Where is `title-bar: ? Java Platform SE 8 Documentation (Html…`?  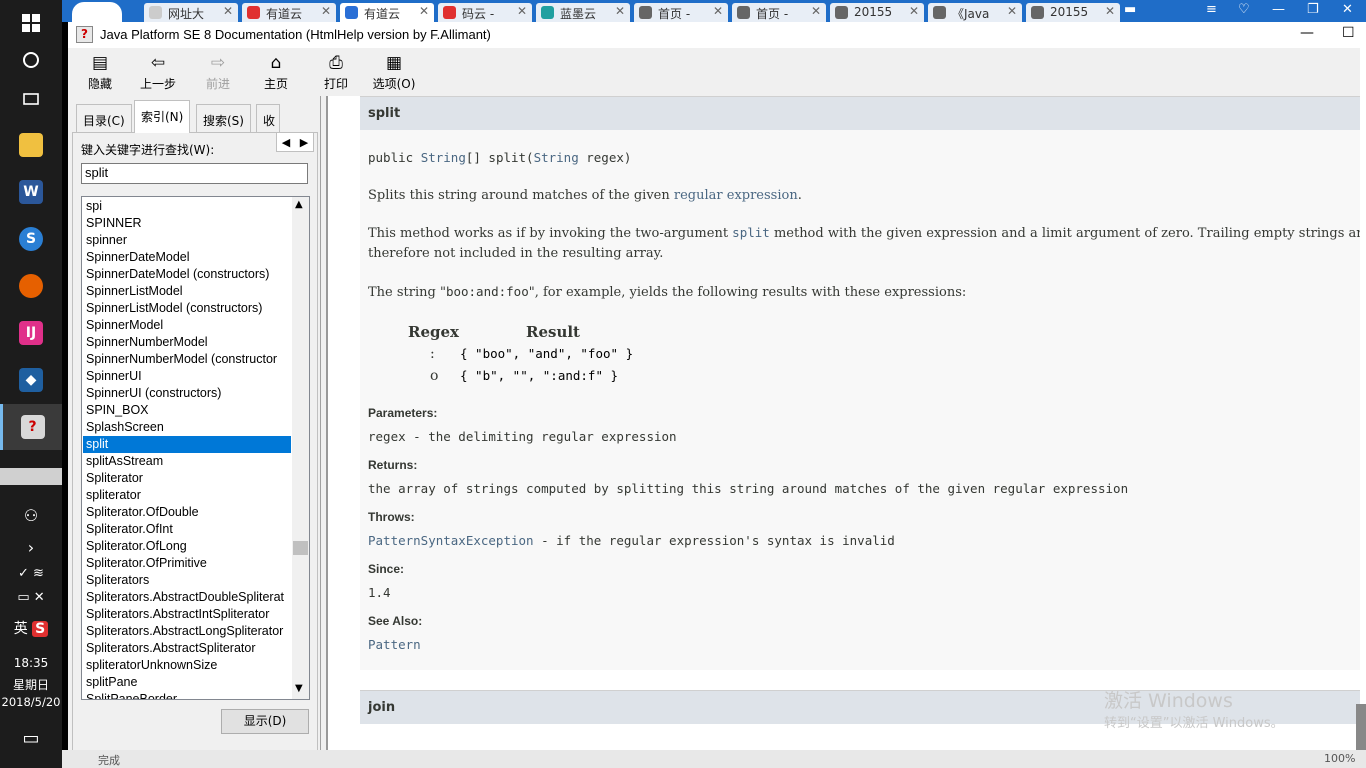 title-bar: ? Java Platform SE 8 Documentation (Html… is located at coordinates (717, 35).